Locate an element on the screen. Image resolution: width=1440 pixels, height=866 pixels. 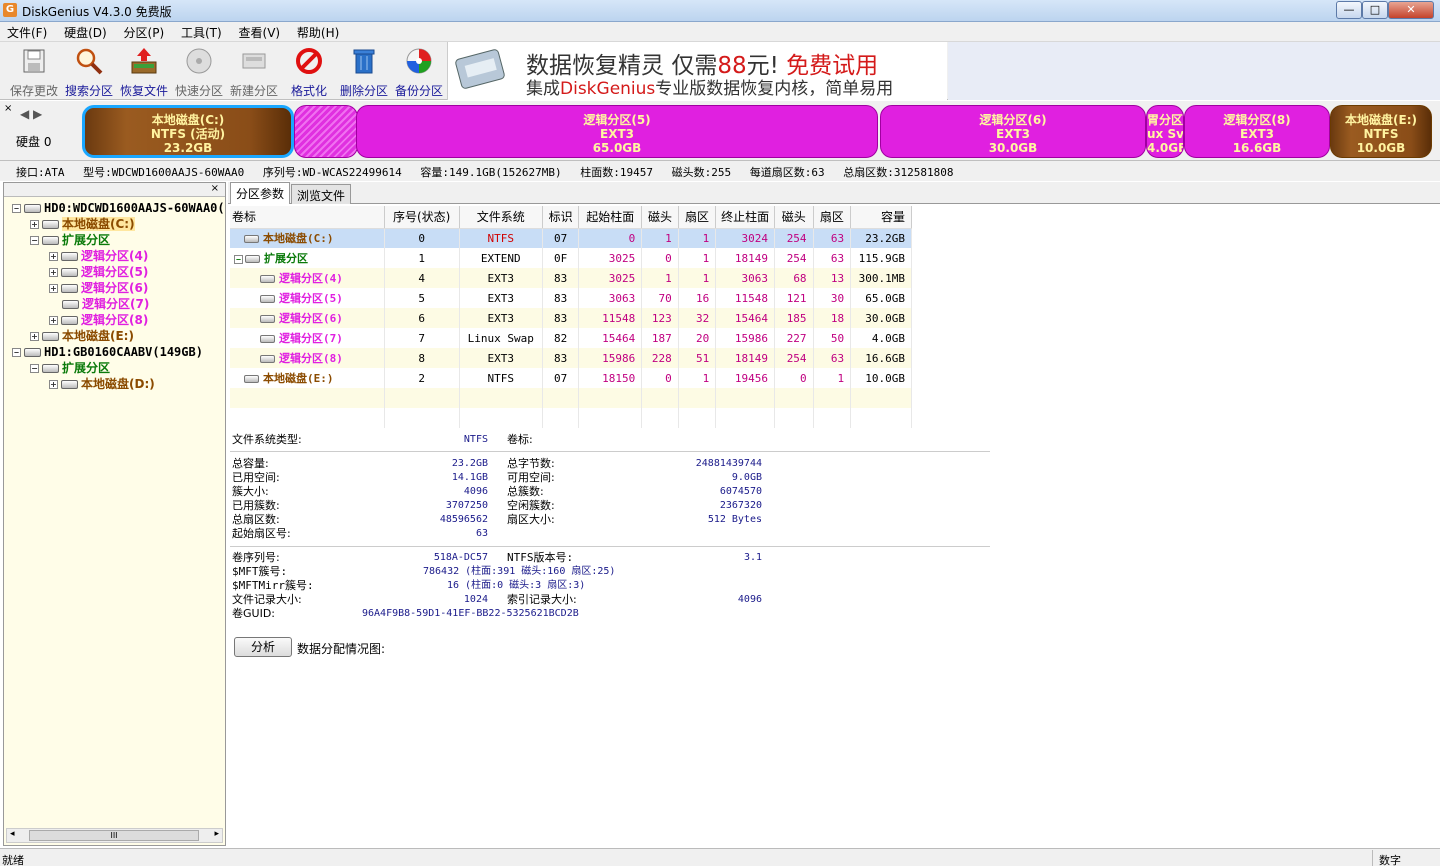
col-end-cylinder: 终止柱面 is located at coordinates (745, 217).